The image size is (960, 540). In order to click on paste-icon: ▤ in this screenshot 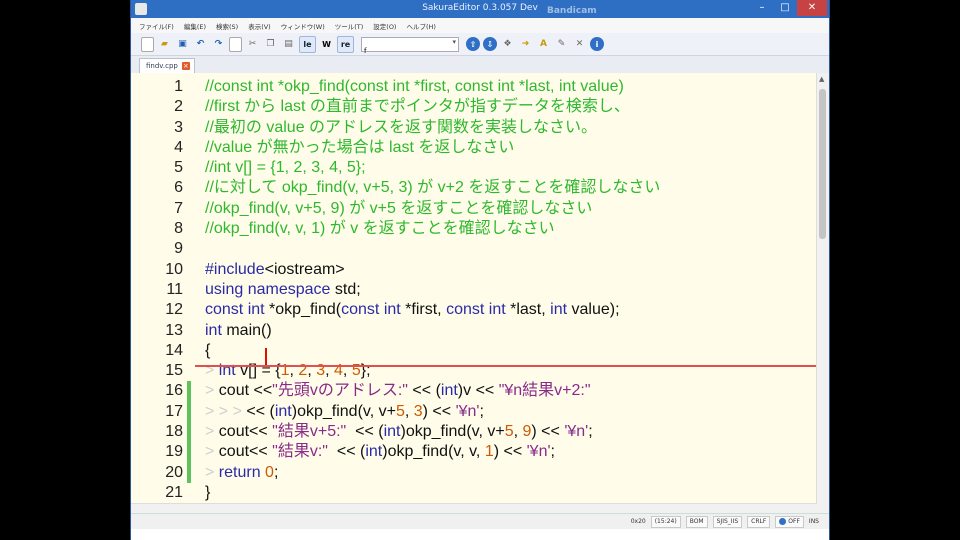, I will do `click(288, 44)`.